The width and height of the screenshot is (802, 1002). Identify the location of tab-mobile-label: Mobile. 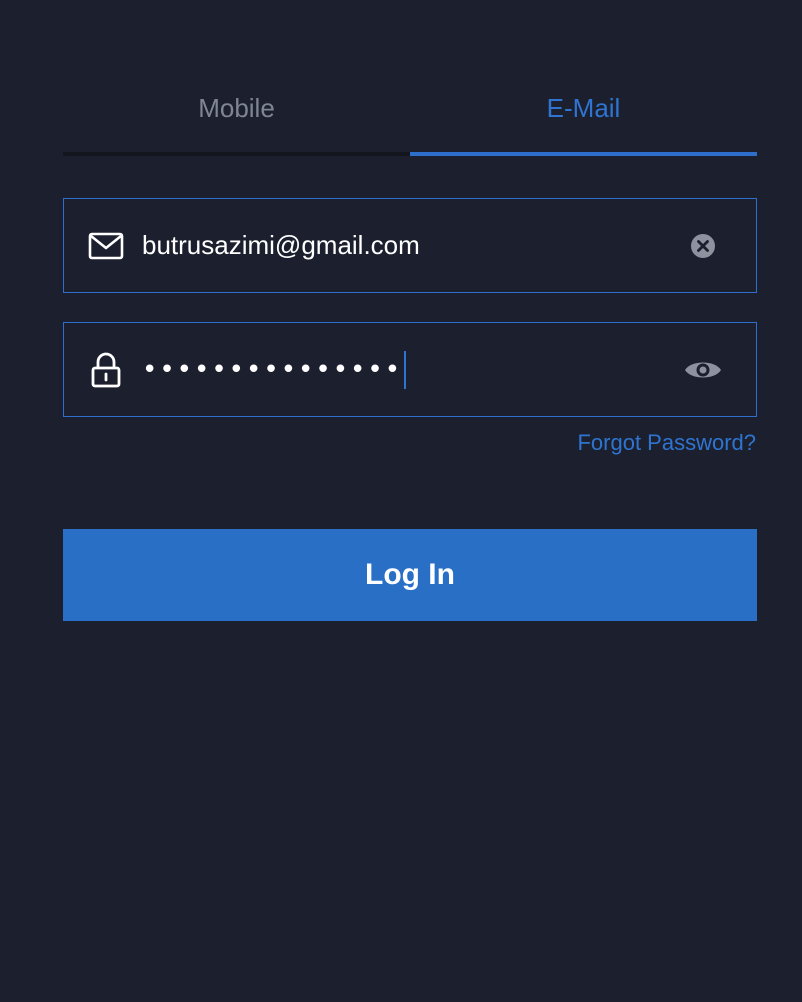
(236, 107).